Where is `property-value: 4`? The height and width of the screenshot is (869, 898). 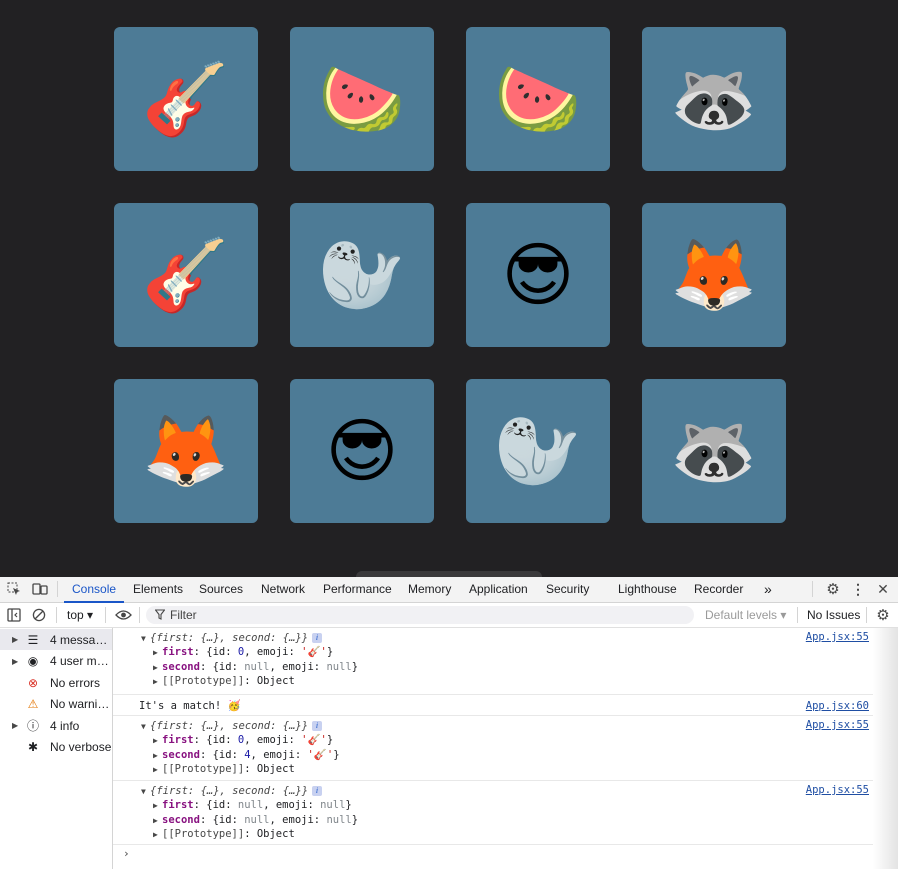
property-value: 4 is located at coordinates (247, 755).